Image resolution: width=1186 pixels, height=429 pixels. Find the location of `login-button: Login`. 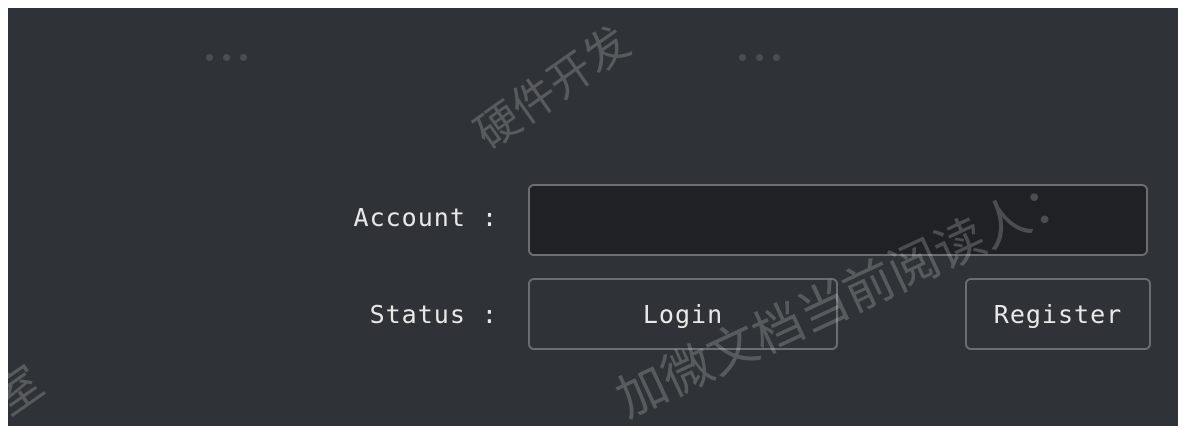

login-button: Login is located at coordinates (683, 314).